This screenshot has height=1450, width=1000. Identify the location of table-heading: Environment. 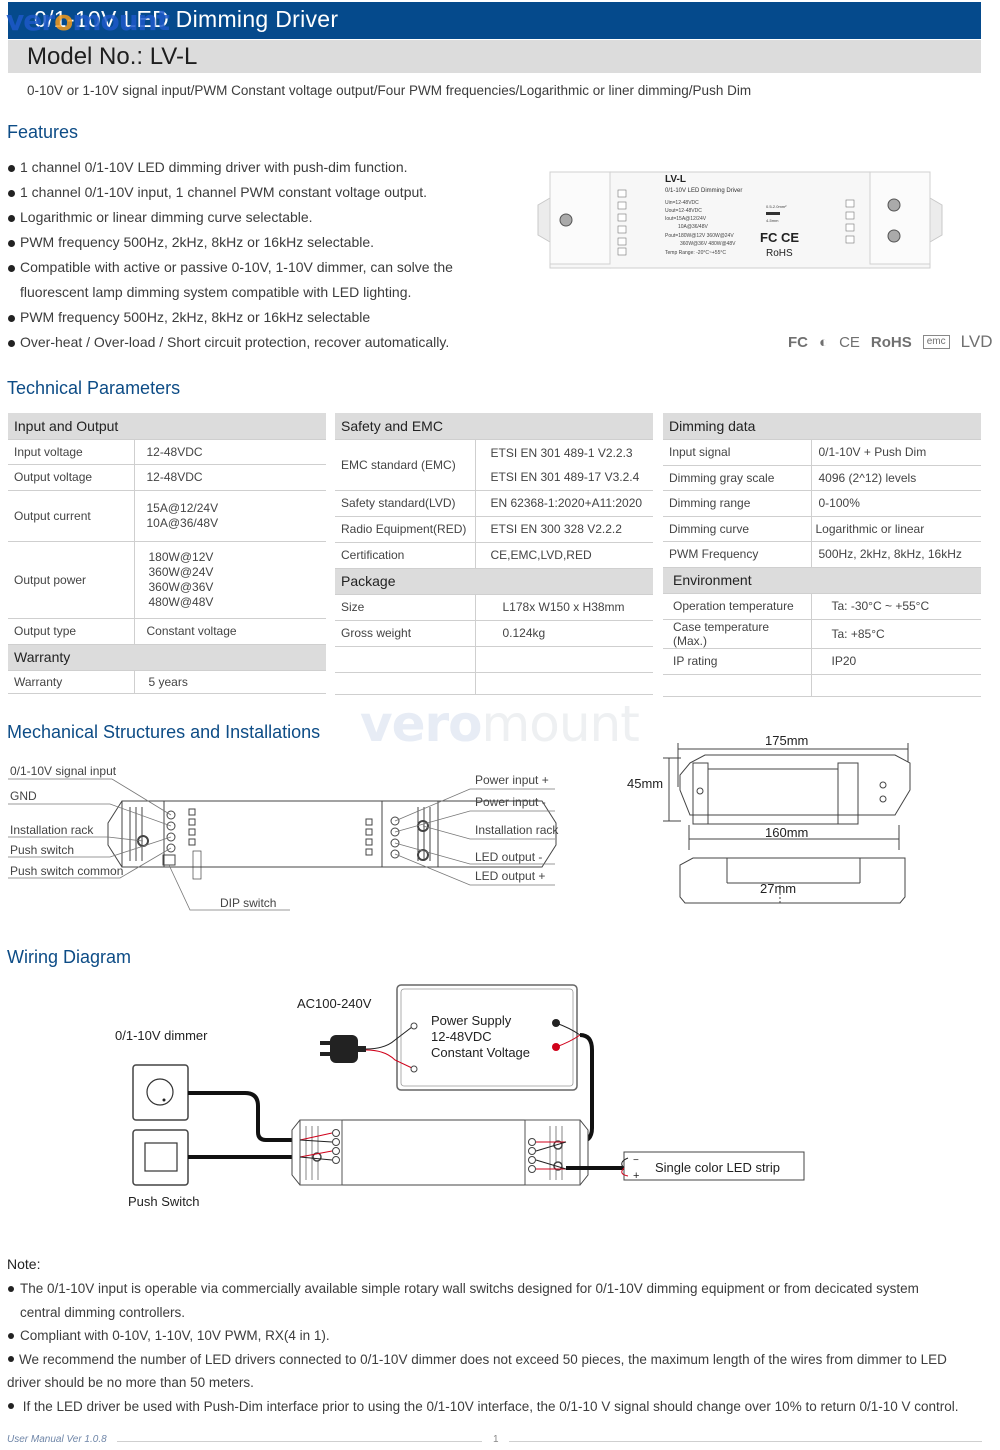
(822, 580).